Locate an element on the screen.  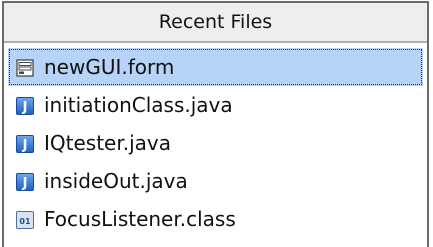
list-item: J IQtester.java is located at coordinates (215, 143).